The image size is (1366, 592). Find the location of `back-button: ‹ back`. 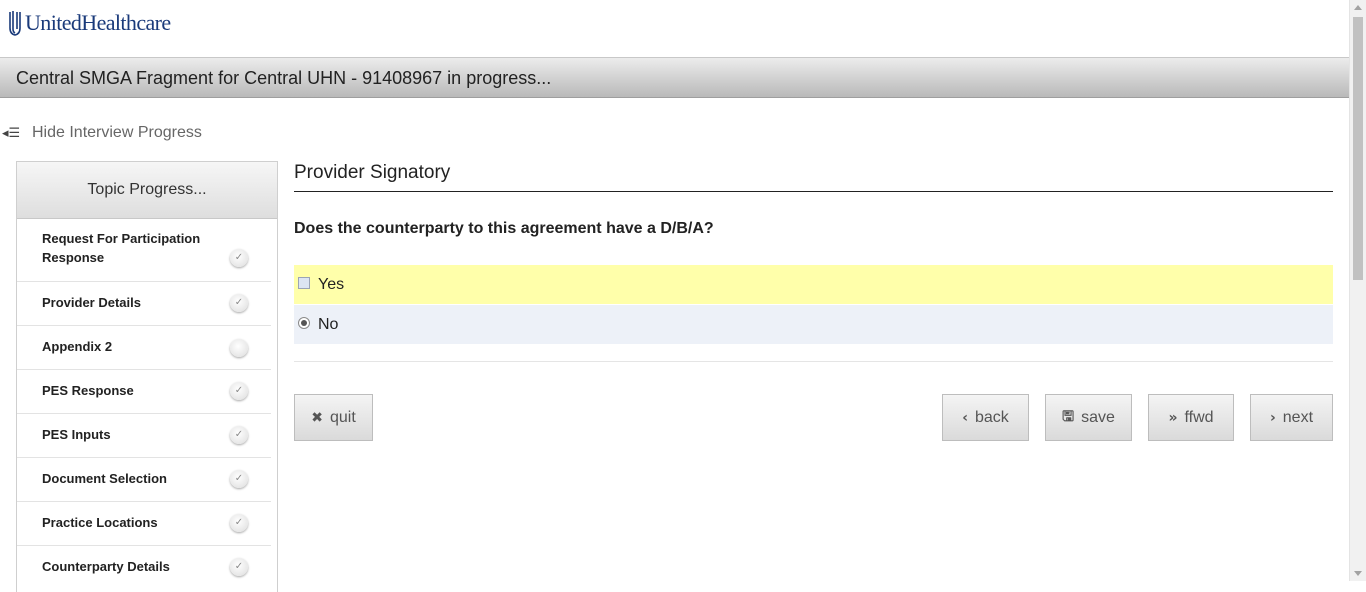

back-button: ‹ back is located at coordinates (985, 417).